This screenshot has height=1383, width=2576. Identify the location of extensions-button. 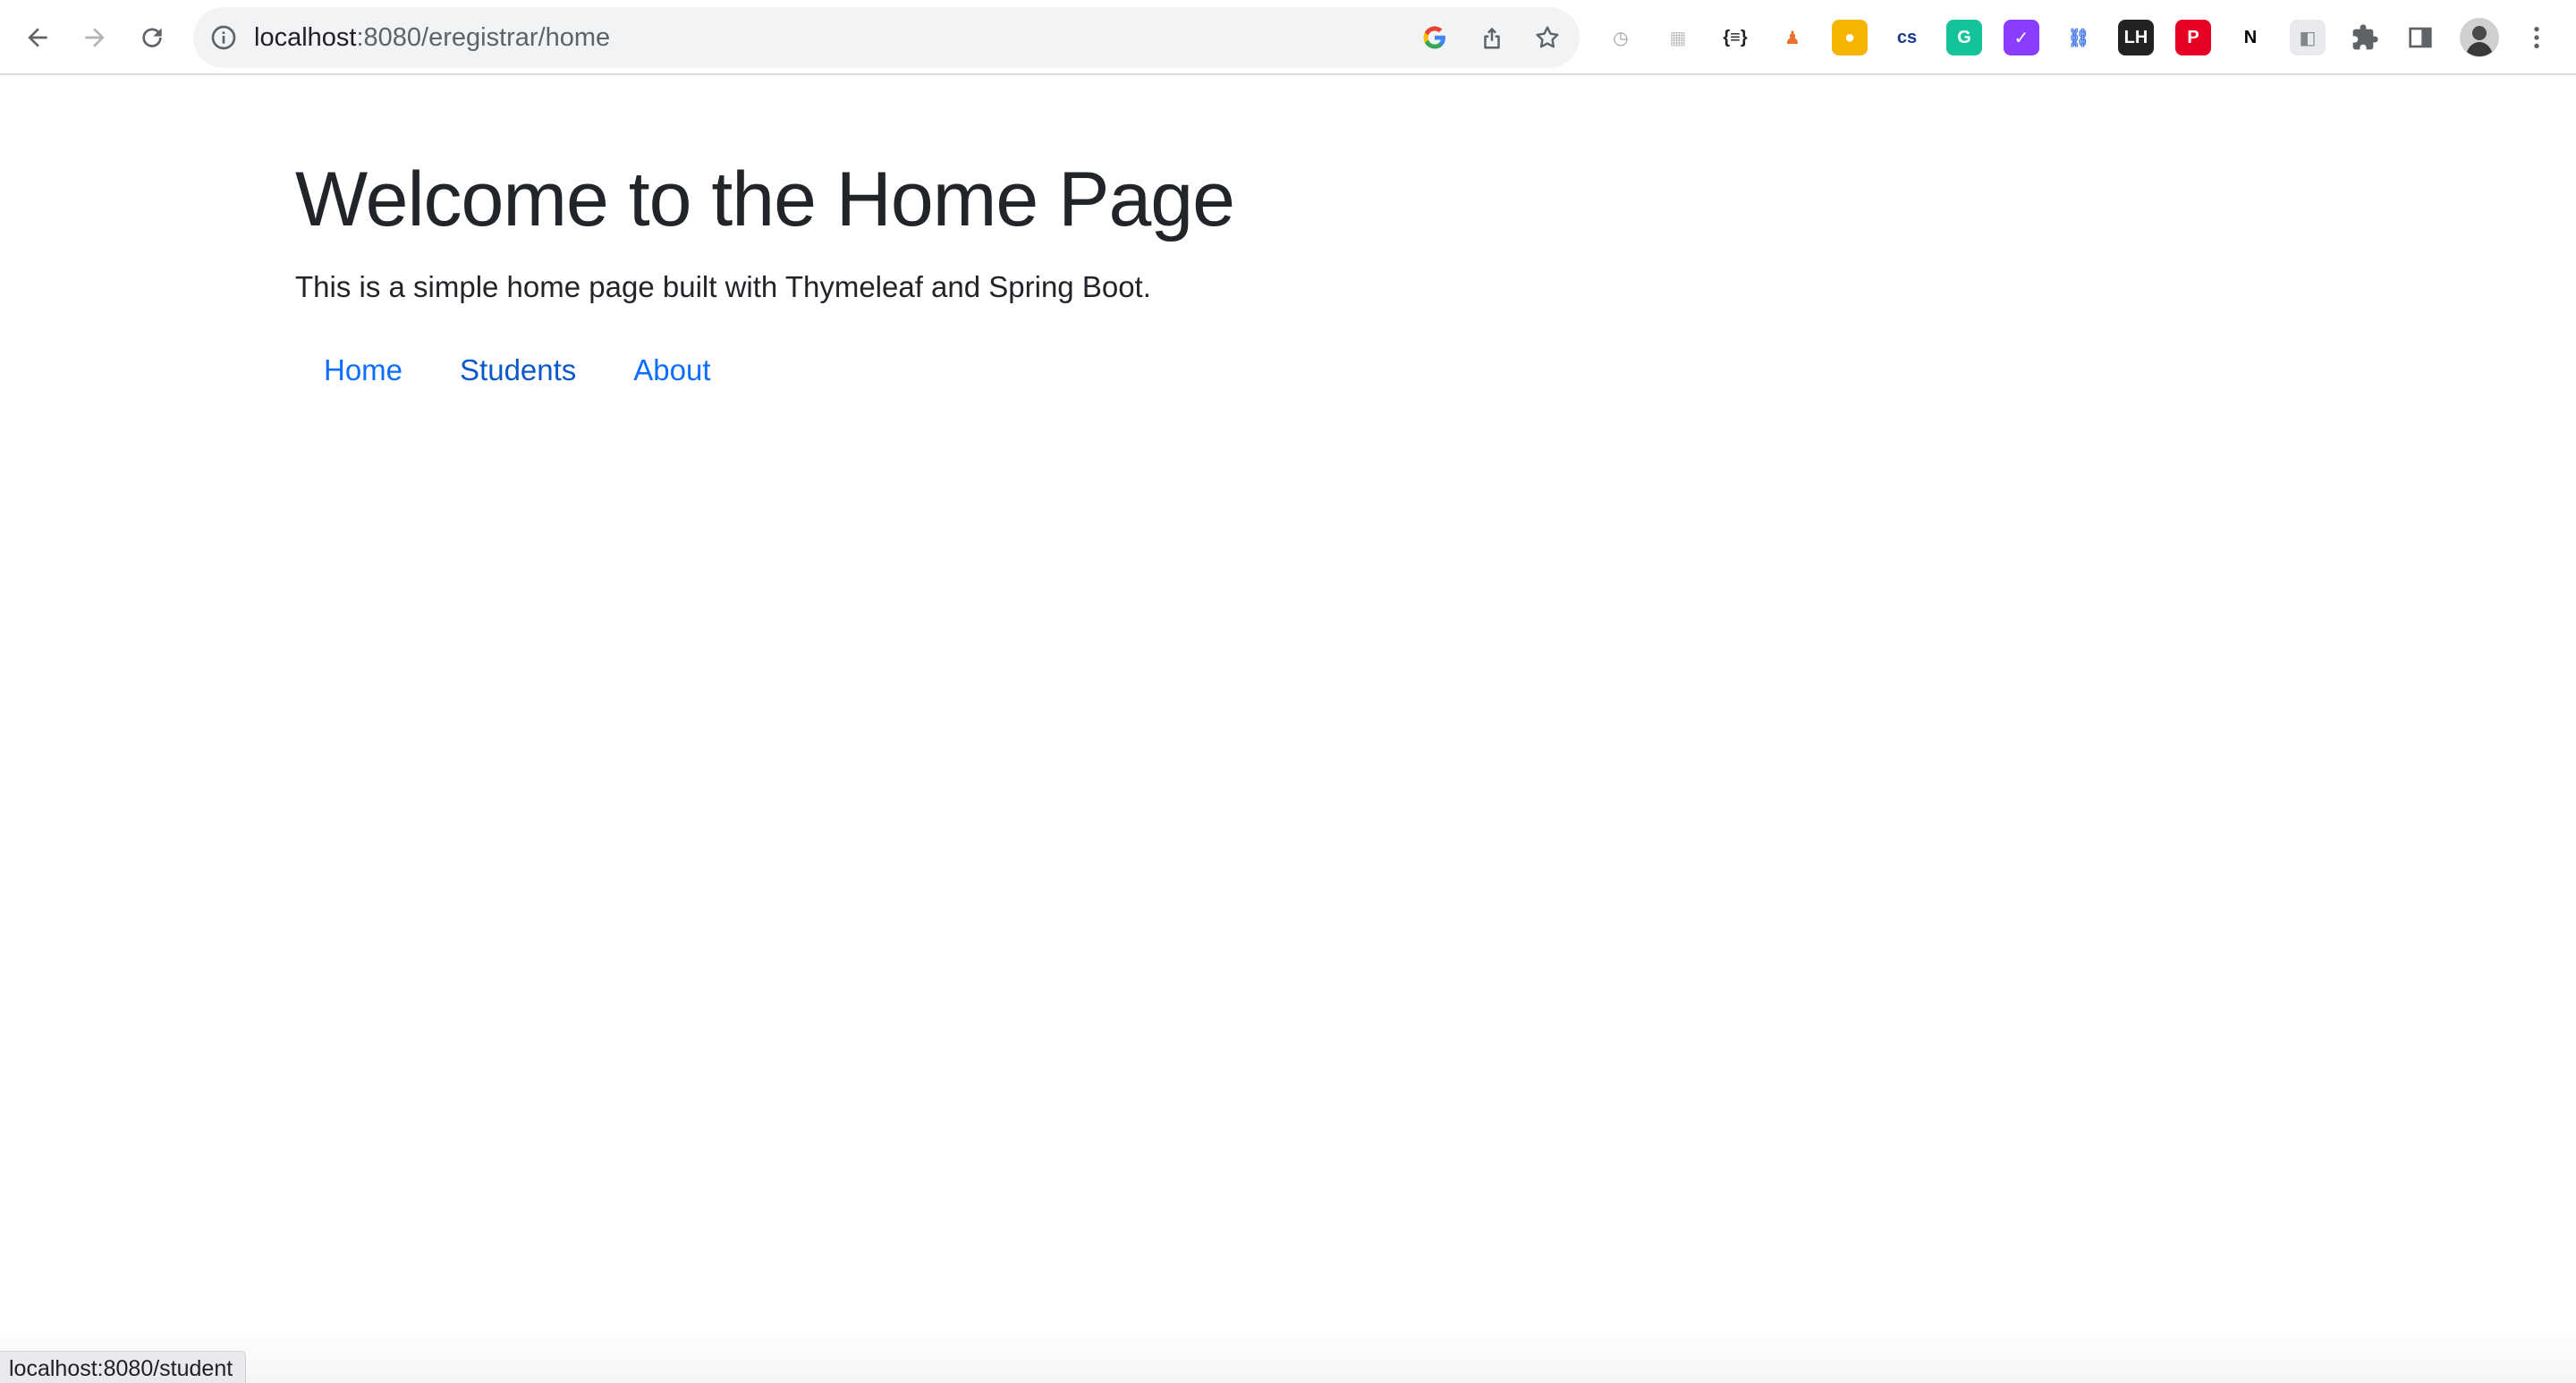
(2364, 38).